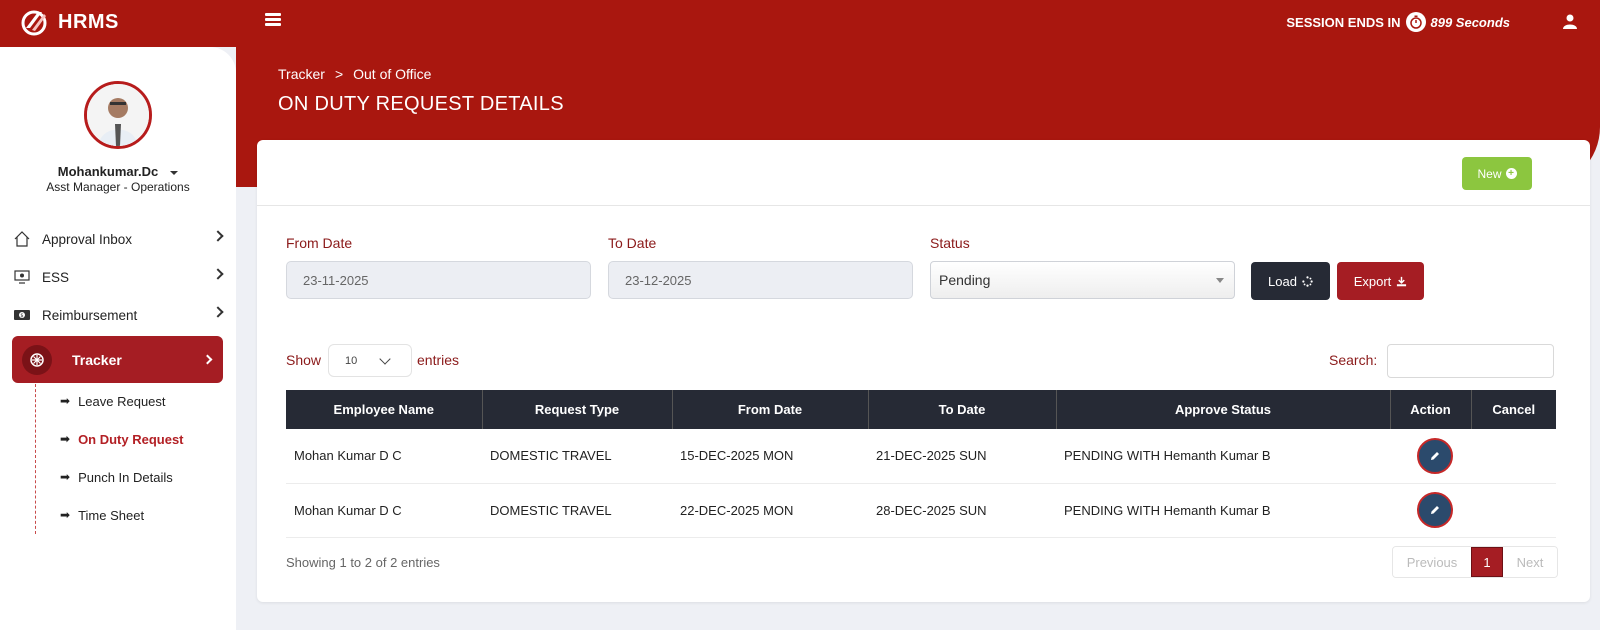 The height and width of the screenshot is (630, 1600). What do you see at coordinates (118, 187) in the screenshot?
I see `user-role: Asst Manager - Operations` at bounding box center [118, 187].